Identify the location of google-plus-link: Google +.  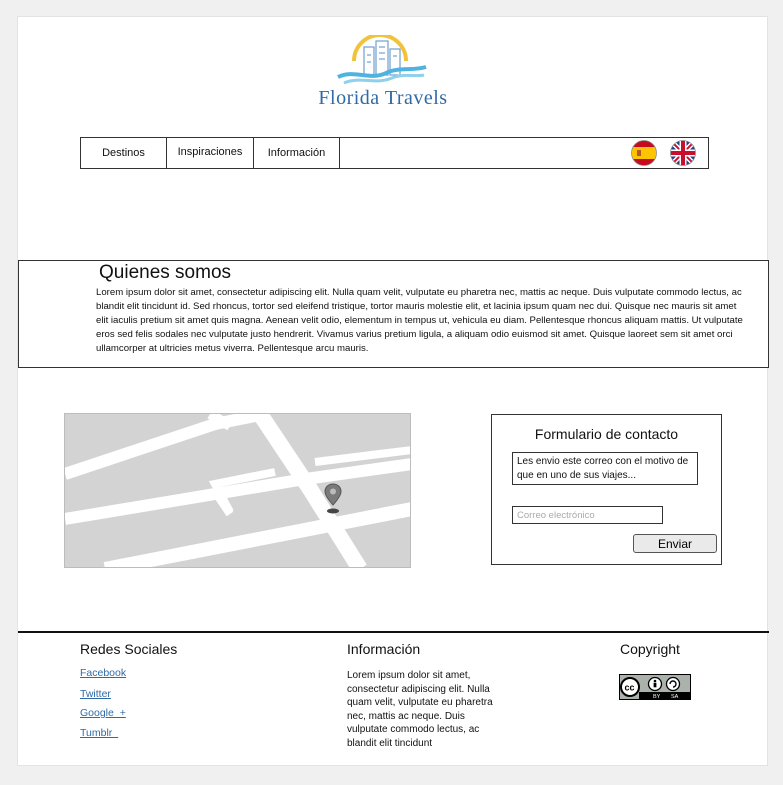
(103, 713).